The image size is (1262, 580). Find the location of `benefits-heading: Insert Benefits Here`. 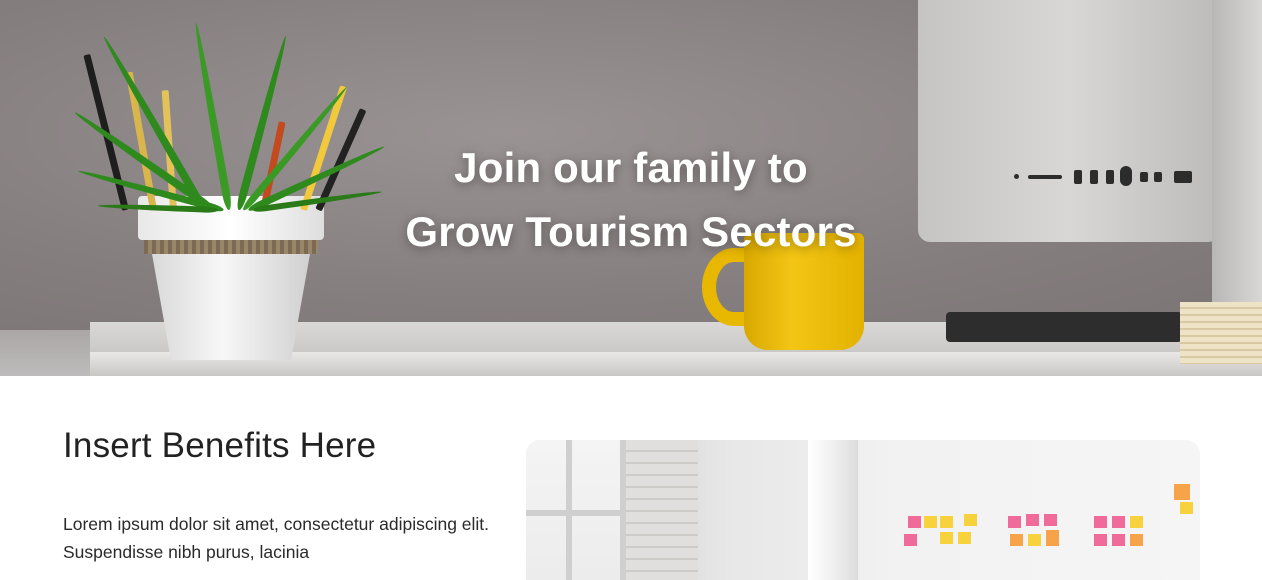

benefits-heading: Insert Benefits Here is located at coordinates (220, 445).